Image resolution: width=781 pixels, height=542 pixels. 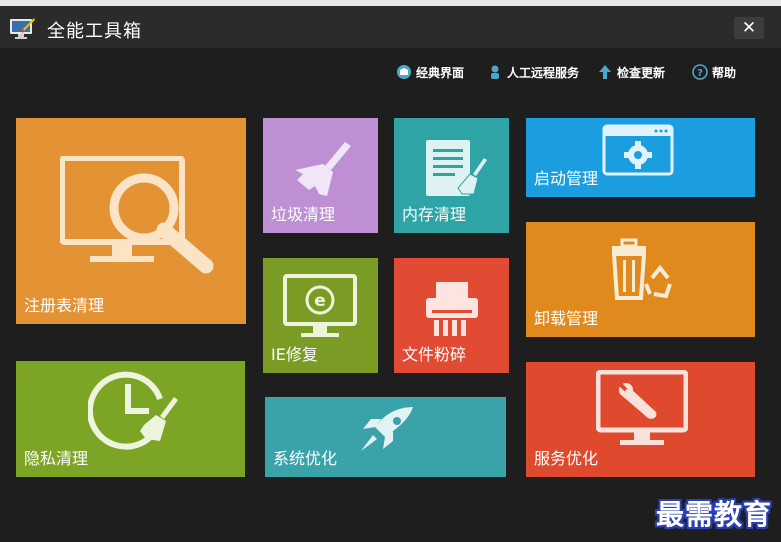 What do you see at coordinates (566, 318) in the screenshot?
I see `uninstall-manage-label: 卸载管理` at bounding box center [566, 318].